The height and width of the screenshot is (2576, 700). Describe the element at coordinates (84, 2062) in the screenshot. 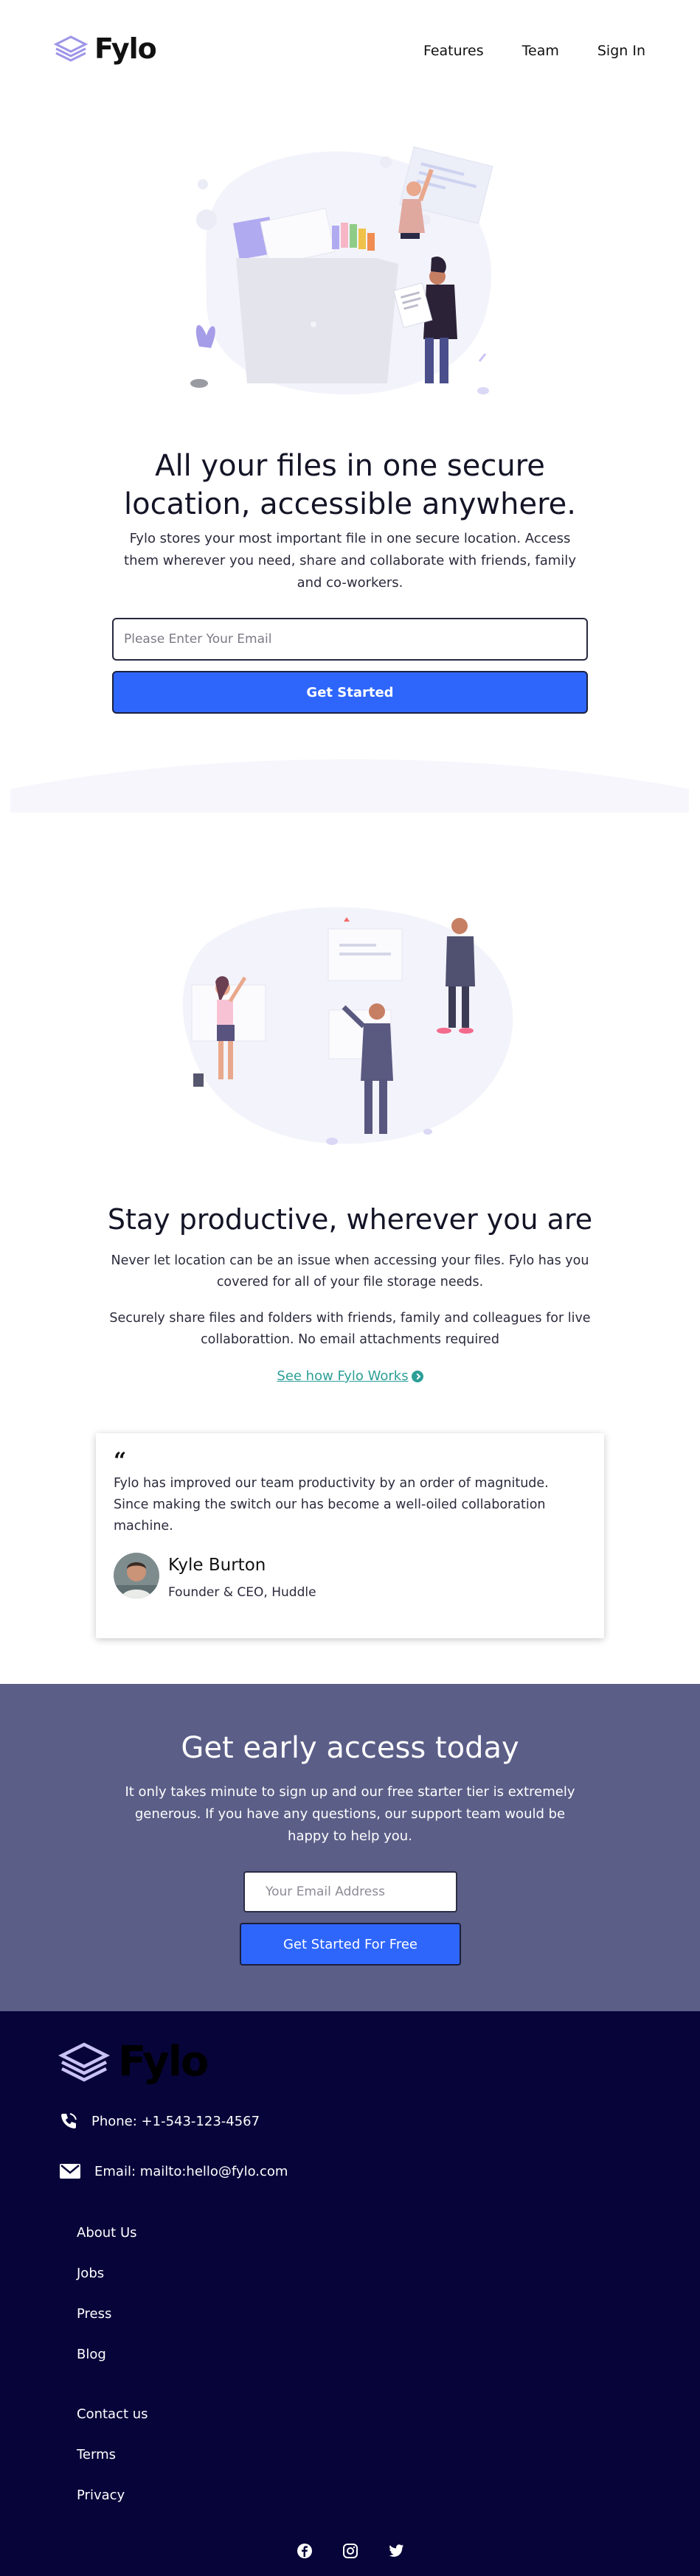

I see `footer-logo-icon` at that location.